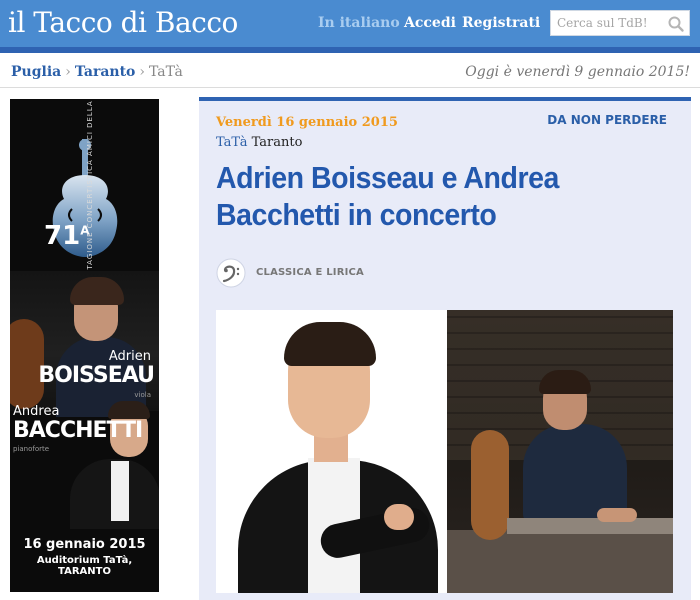  Describe the element at coordinates (78, 430) in the screenshot. I see `artist2-last-name: BACCHETTI` at that location.